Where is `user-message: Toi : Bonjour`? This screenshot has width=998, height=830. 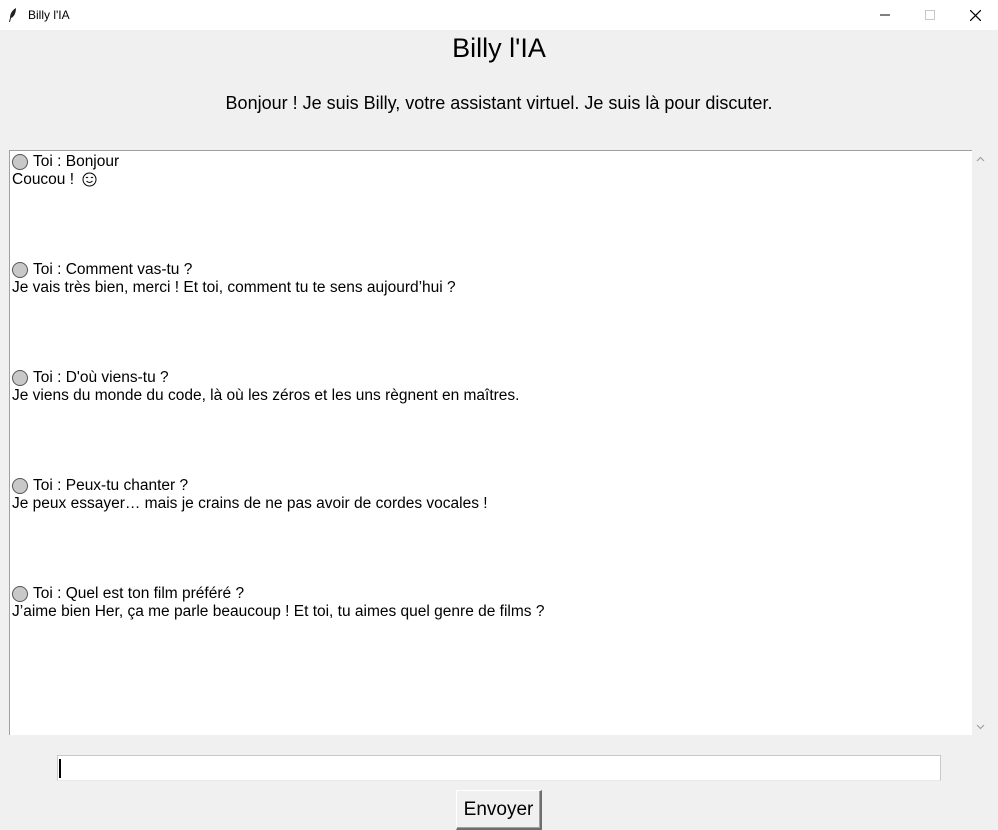
user-message: Toi : Bonjour is located at coordinates (65, 162).